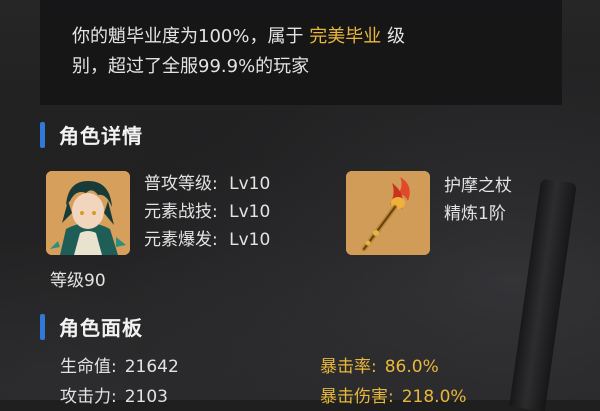 The height and width of the screenshot is (411, 600). I want to click on talent-label: 普攻等级:, so click(181, 184).